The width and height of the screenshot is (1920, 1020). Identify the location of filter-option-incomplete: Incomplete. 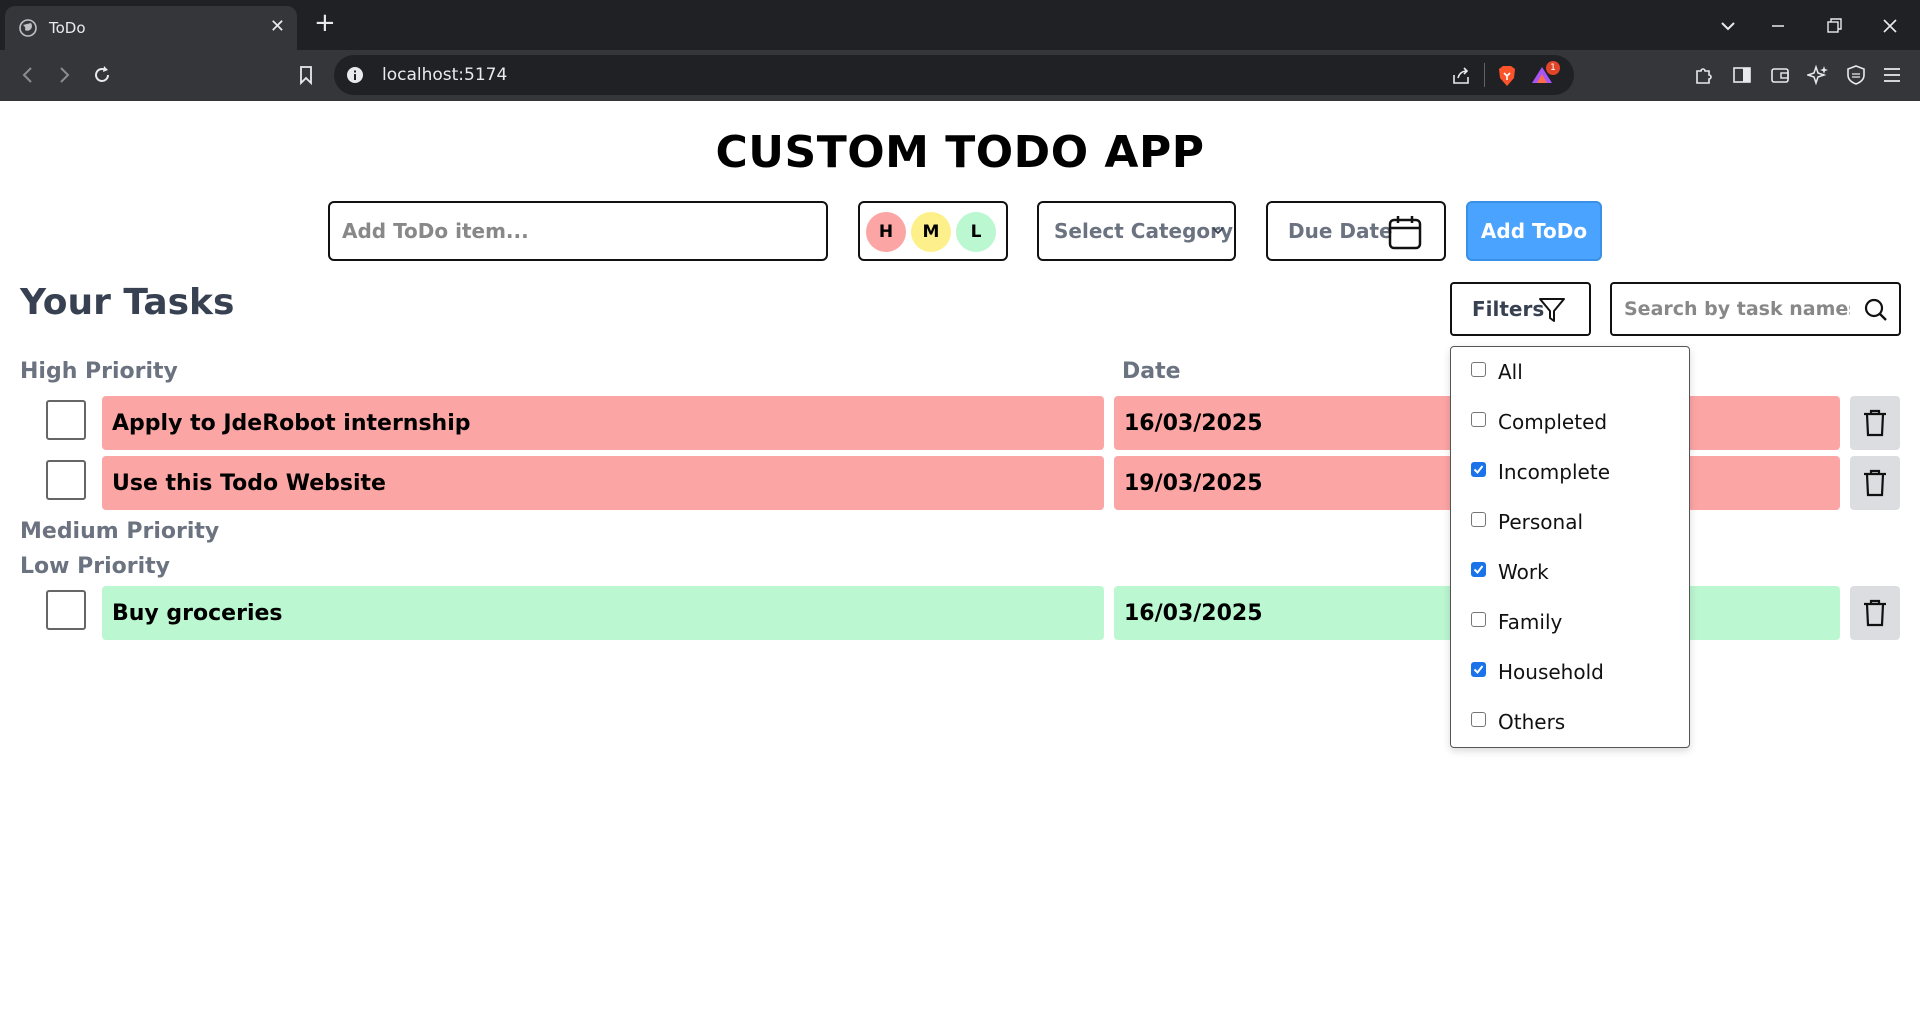
(1540, 472).